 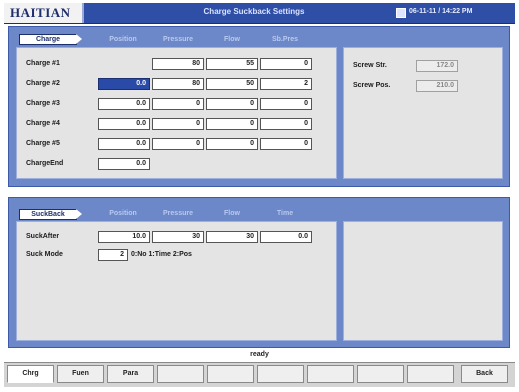 What do you see at coordinates (232, 39) in the screenshot?
I see `charge-col-flow: Flow` at bounding box center [232, 39].